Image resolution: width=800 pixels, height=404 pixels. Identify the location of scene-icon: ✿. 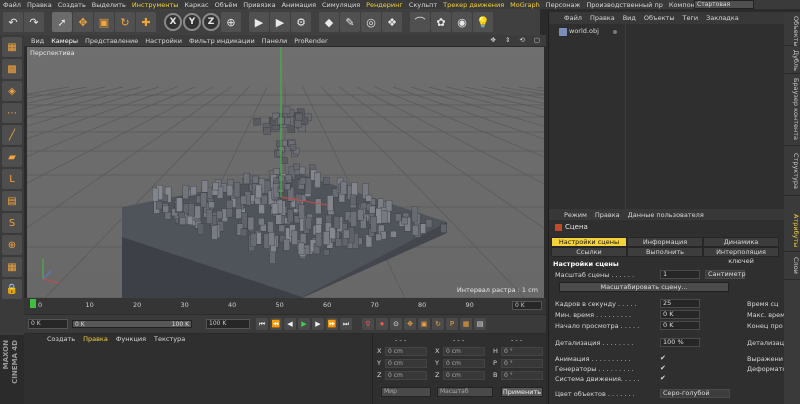
(441, 22).